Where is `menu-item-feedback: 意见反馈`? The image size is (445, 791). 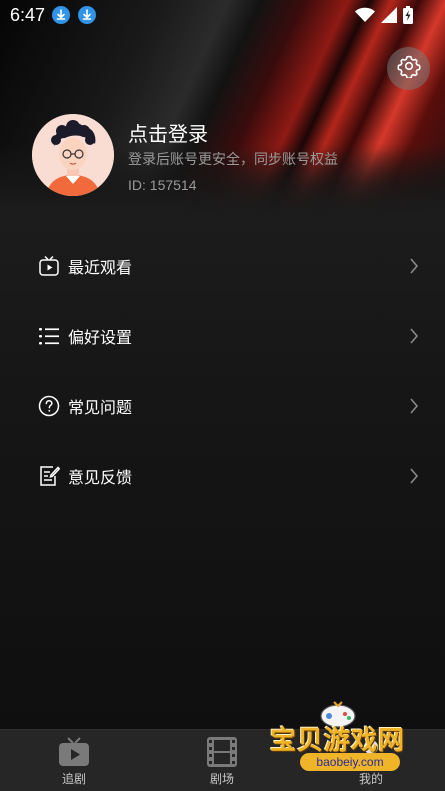
menu-item-feedback: 意见反馈 is located at coordinates (222, 476).